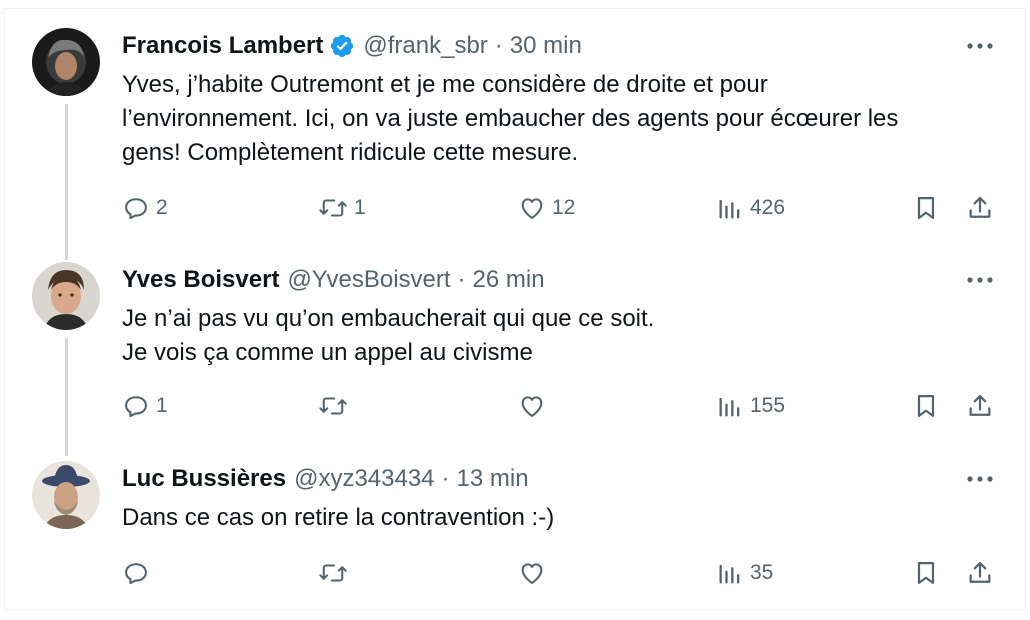  I want to click on views-count: 155, so click(768, 405).